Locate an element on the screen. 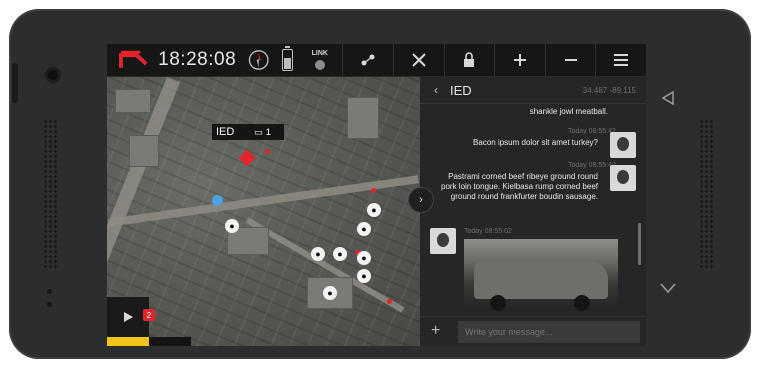 Image resolution: width=758 pixels, height=365 pixels. menu-icon is located at coordinates (621, 60).